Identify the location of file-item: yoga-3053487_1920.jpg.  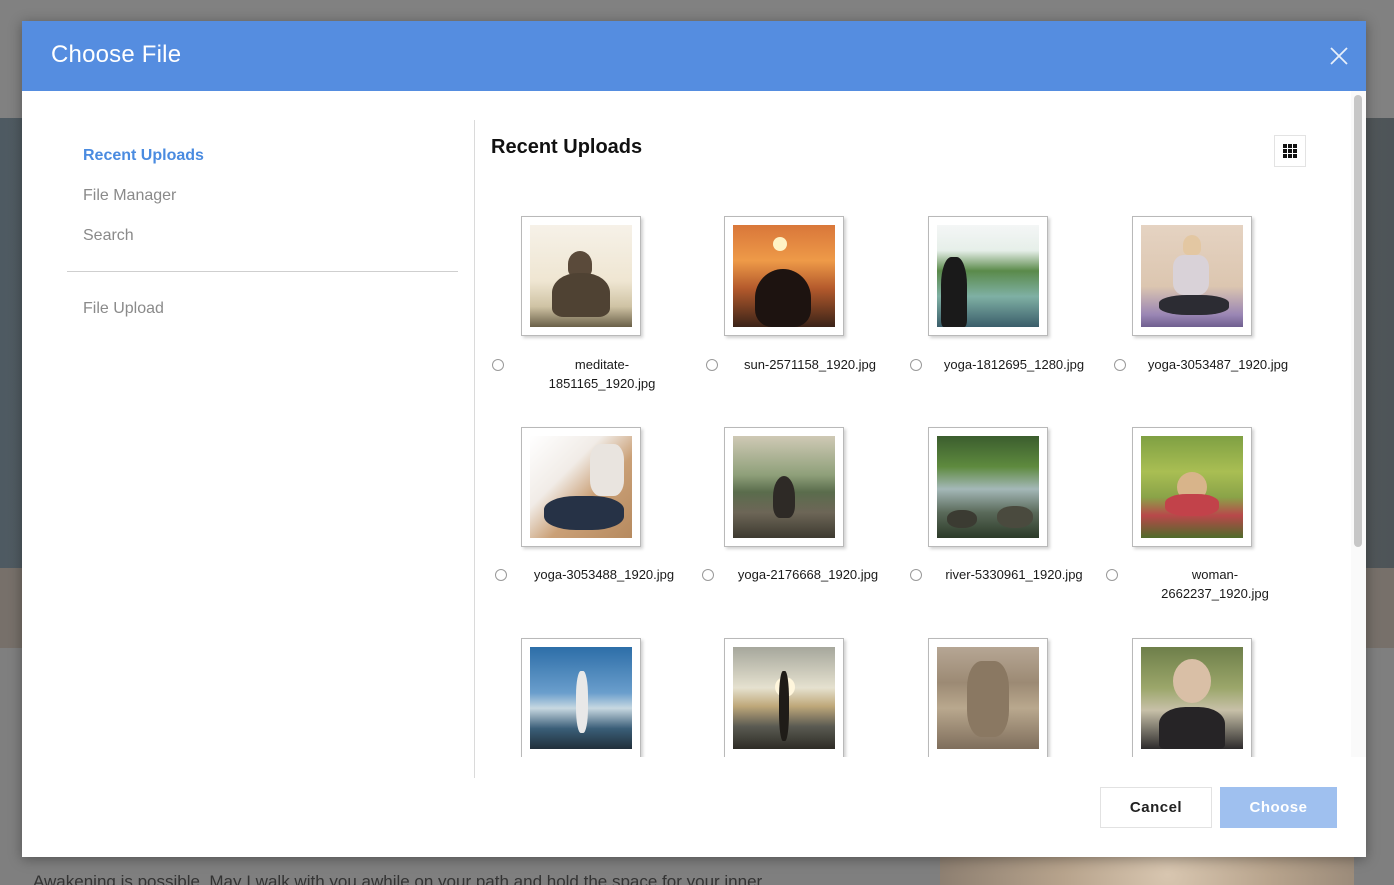
(1202, 316).